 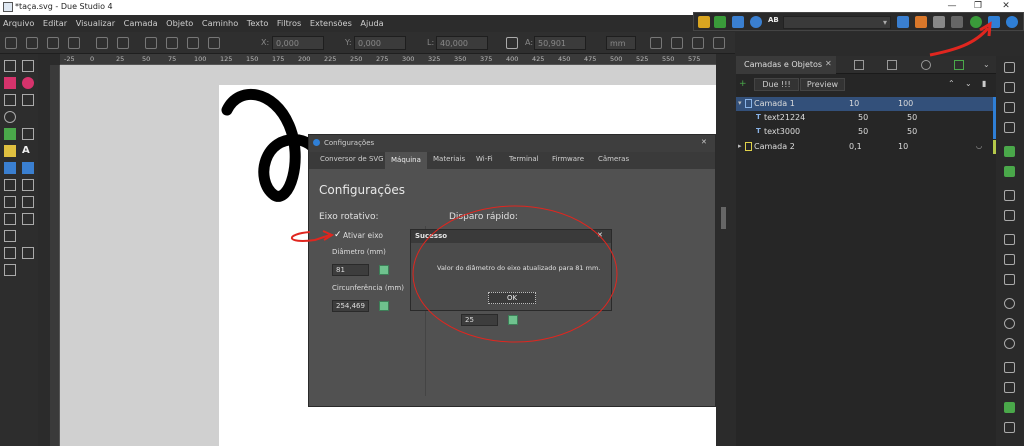 I want to click on annotation-arrow-right, so click(x=959, y=42).